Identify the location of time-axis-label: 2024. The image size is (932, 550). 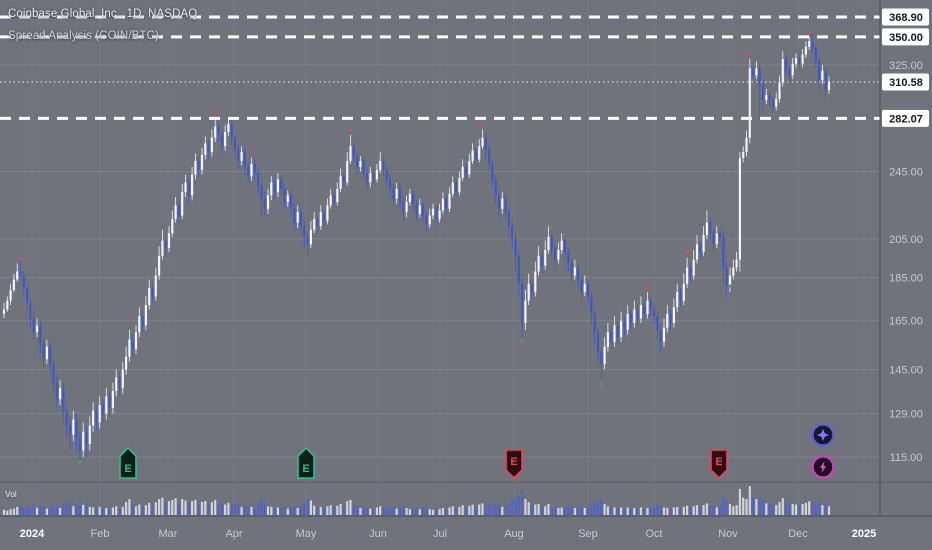
(32, 534).